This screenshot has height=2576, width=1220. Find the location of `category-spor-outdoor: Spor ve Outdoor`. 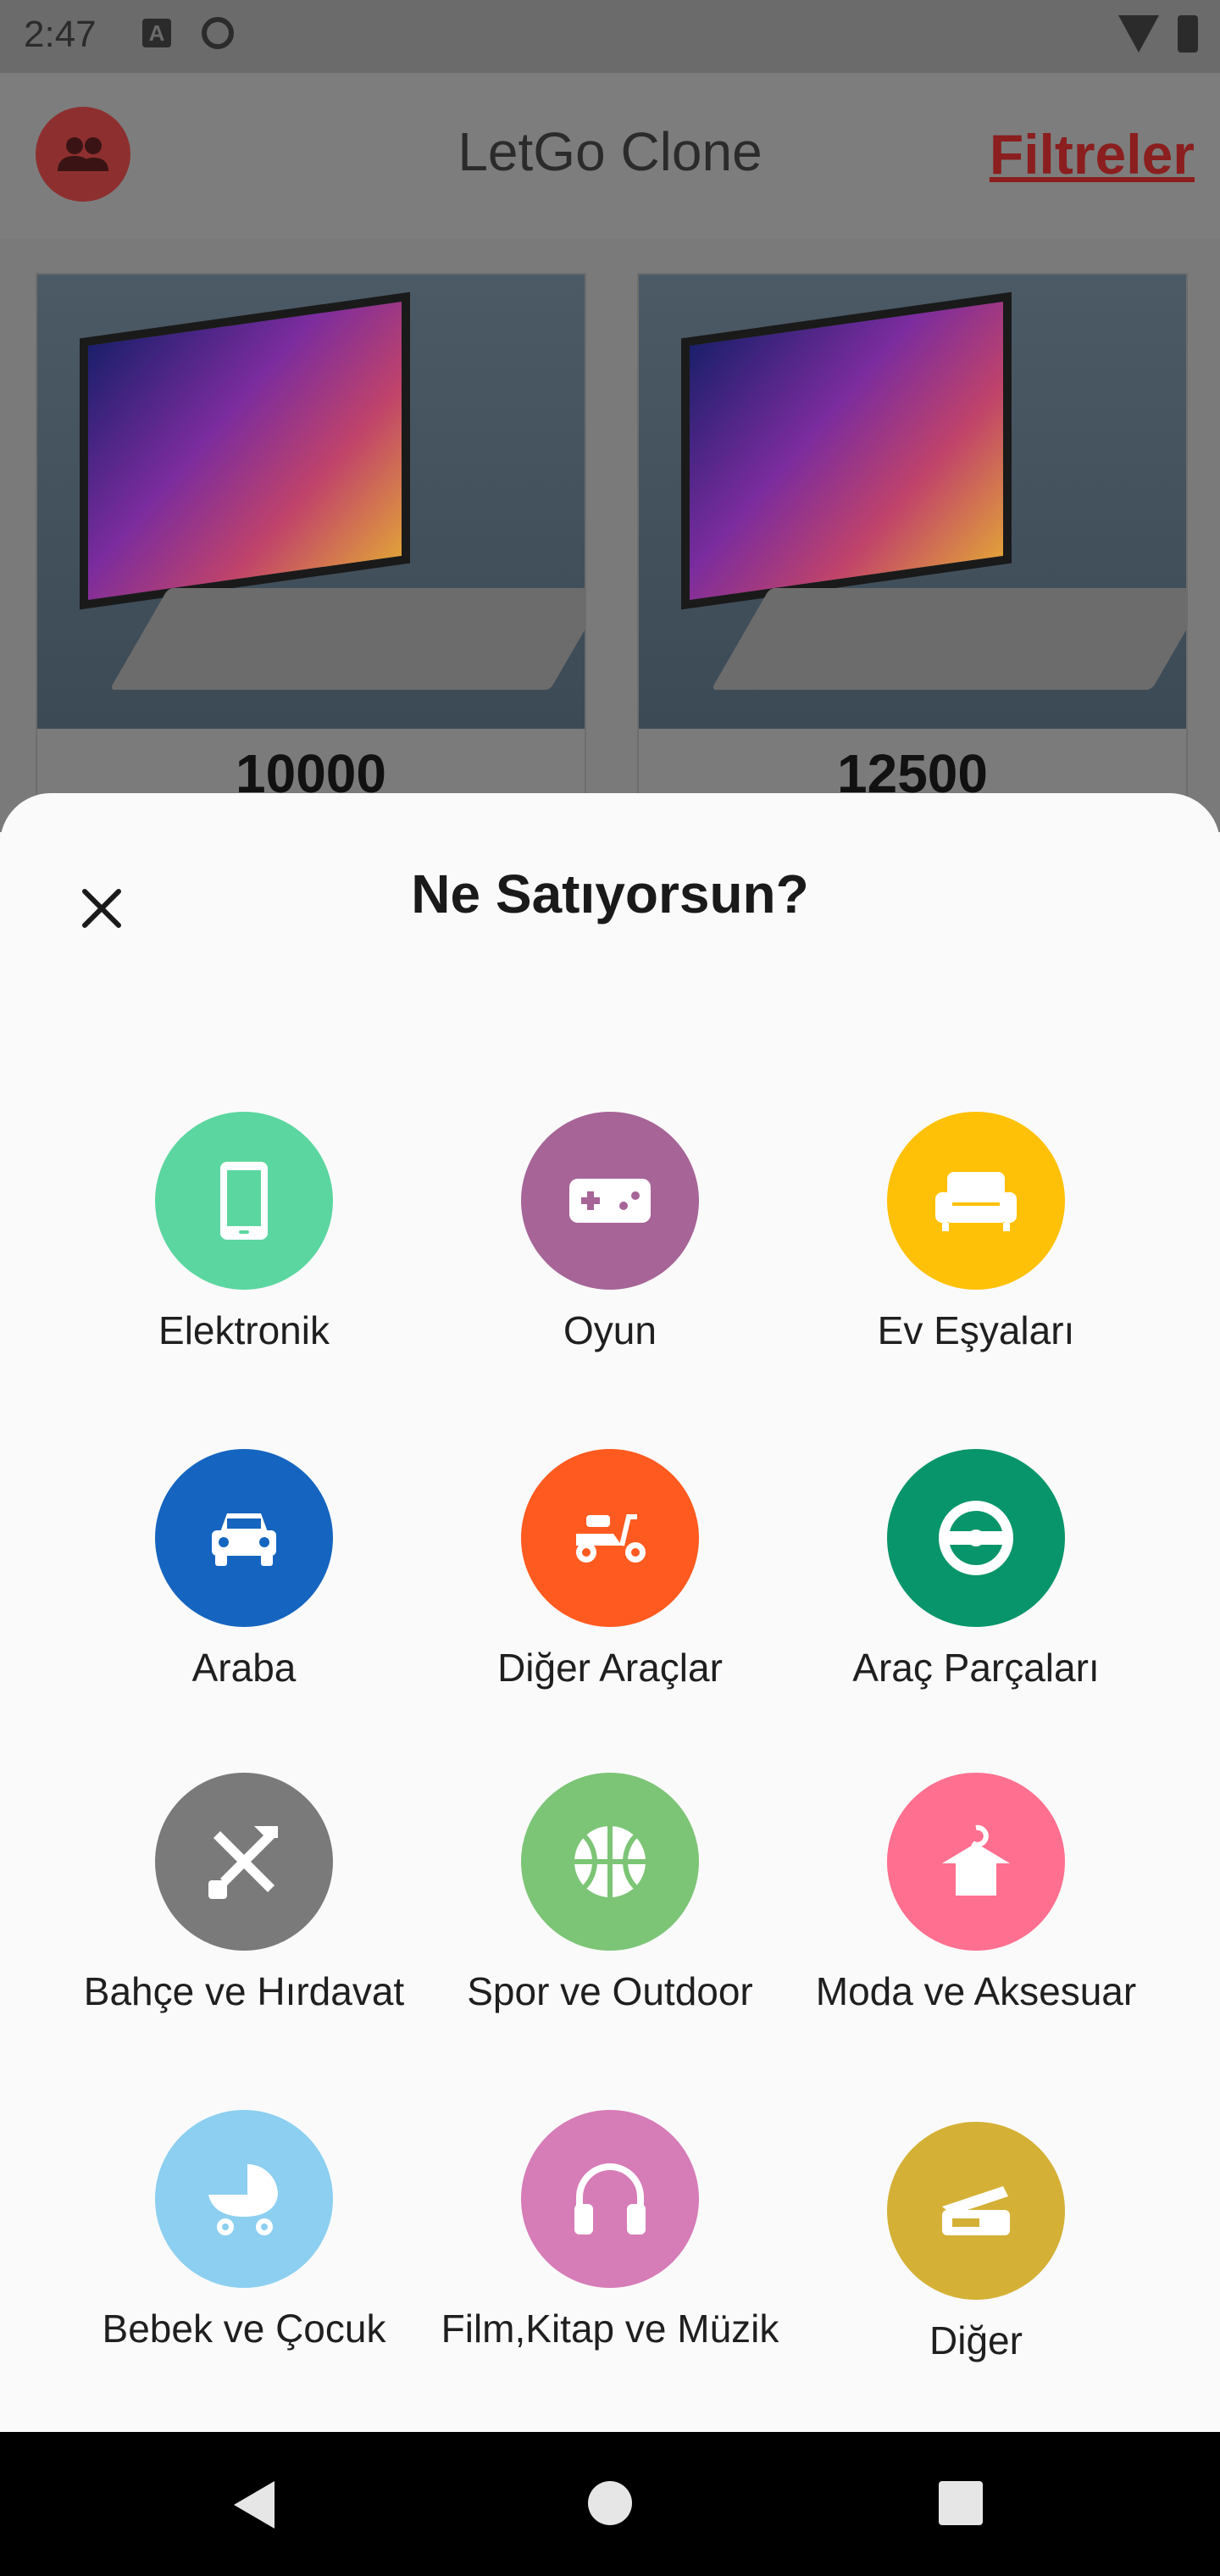

category-spor-outdoor: Spor ve Outdoor is located at coordinates (610, 1894).